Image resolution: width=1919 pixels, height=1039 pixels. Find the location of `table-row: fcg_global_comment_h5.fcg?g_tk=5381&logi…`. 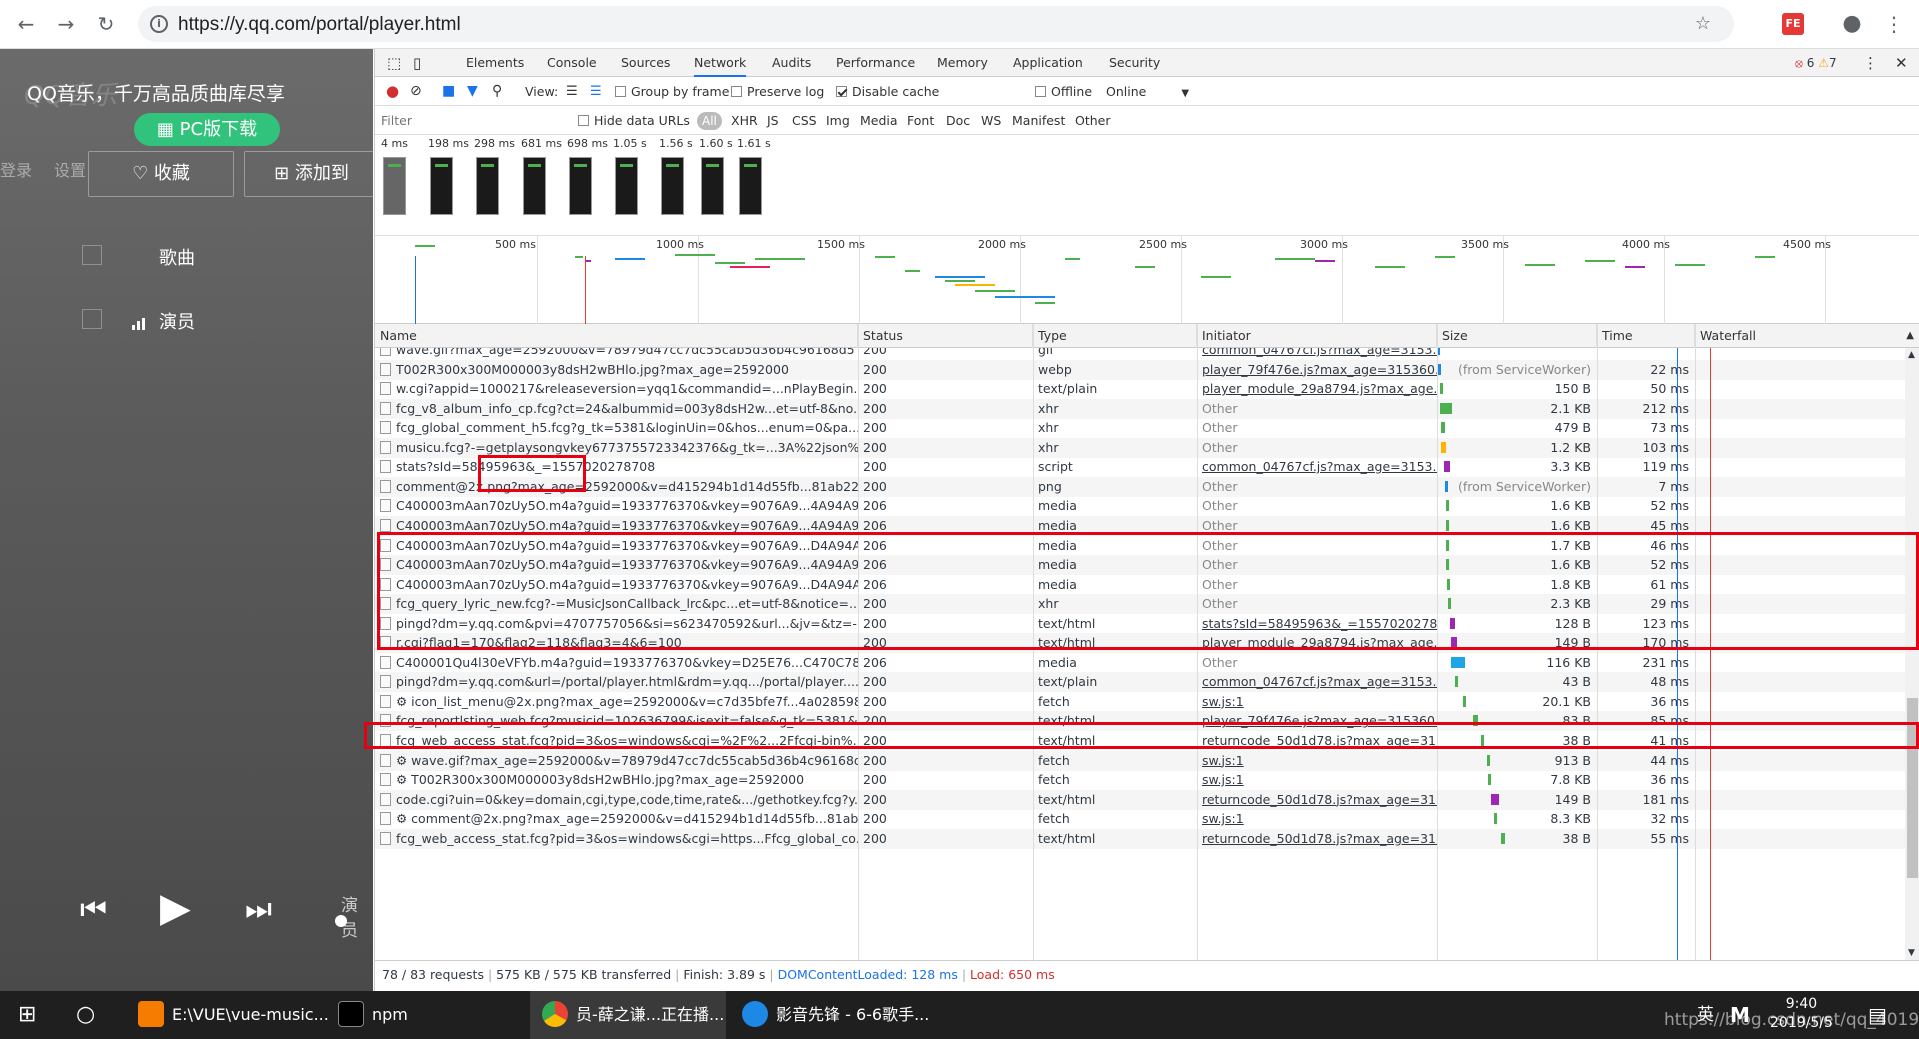

table-row: fcg_global_comment_h5.fcg?g_tk=5381&logi… is located at coordinates (1140, 428).